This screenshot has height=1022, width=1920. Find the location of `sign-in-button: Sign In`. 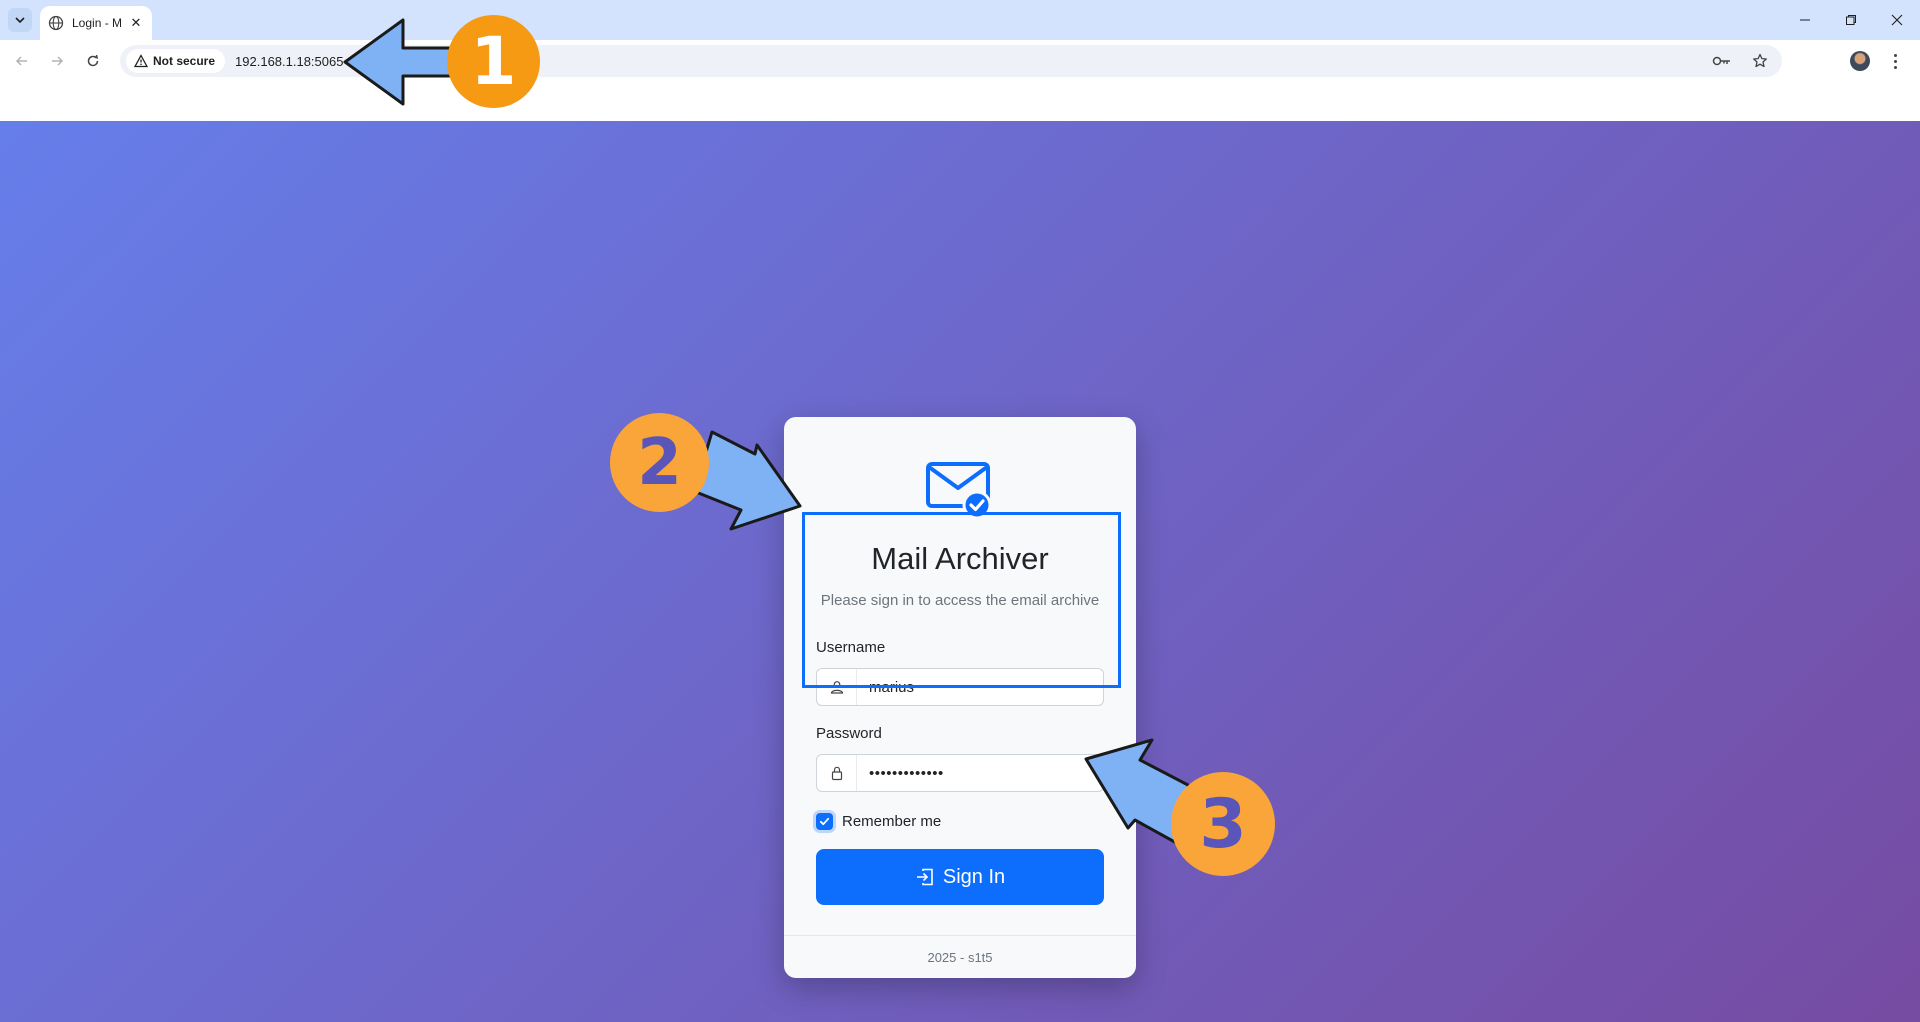

sign-in-button: Sign In is located at coordinates (960, 877).